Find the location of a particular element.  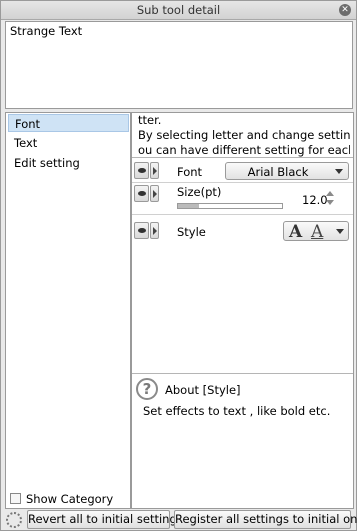

description-line: tter. is located at coordinates (150, 120).